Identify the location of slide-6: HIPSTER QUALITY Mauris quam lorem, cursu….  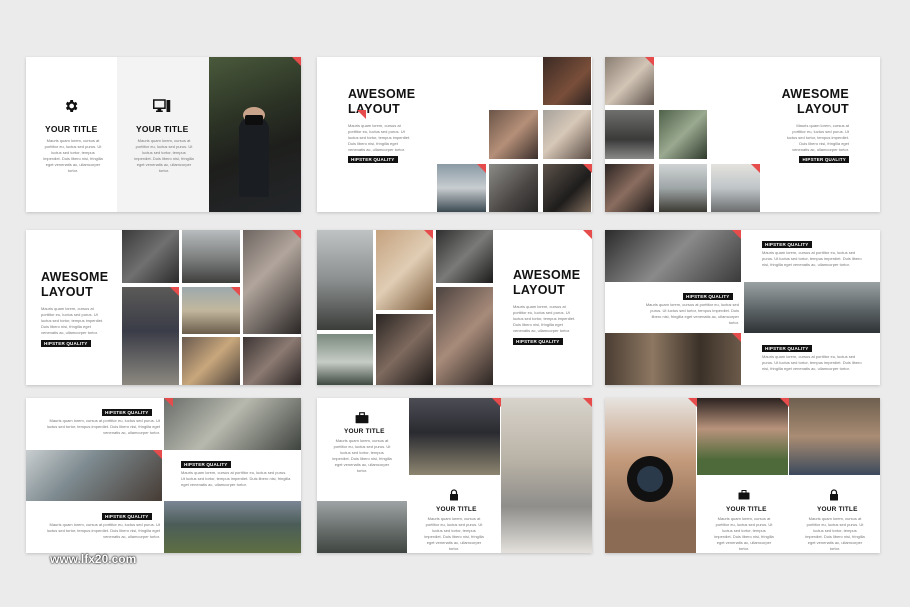
(742, 307).